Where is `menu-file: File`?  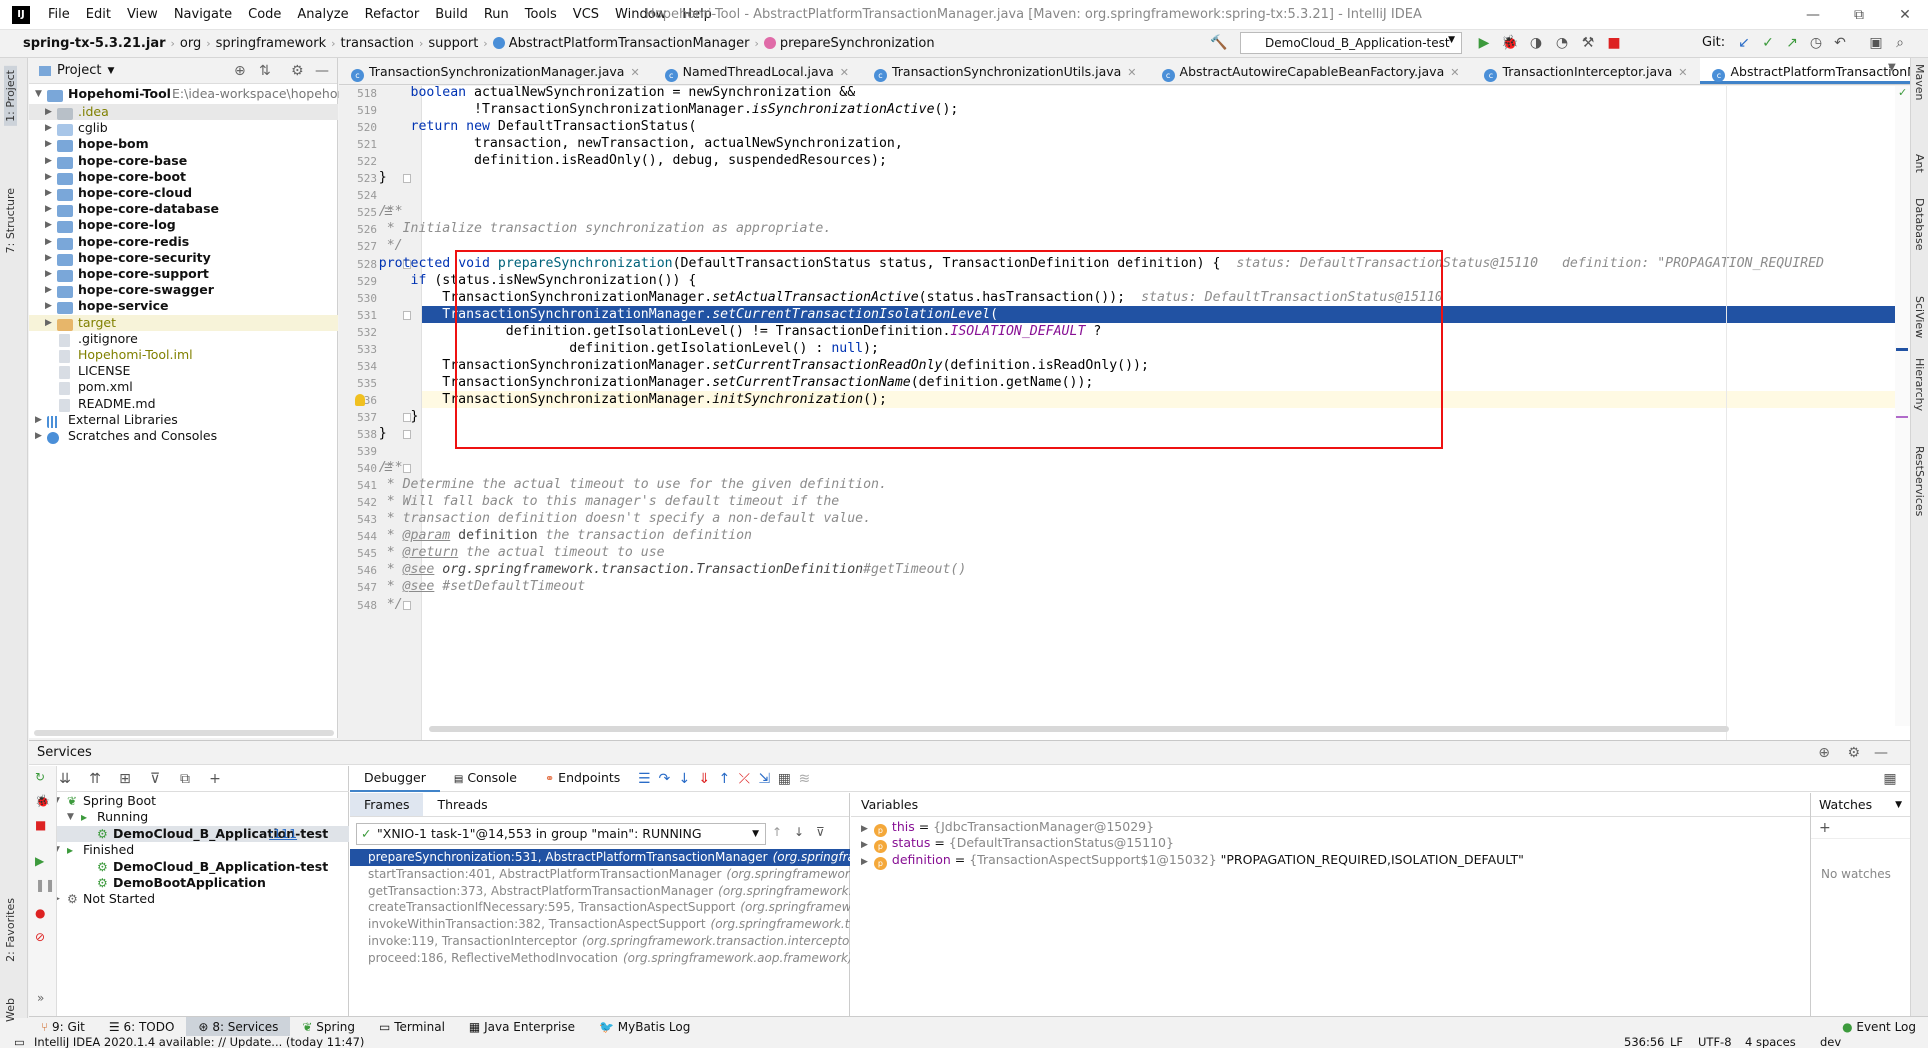
menu-file: File is located at coordinates (59, 15).